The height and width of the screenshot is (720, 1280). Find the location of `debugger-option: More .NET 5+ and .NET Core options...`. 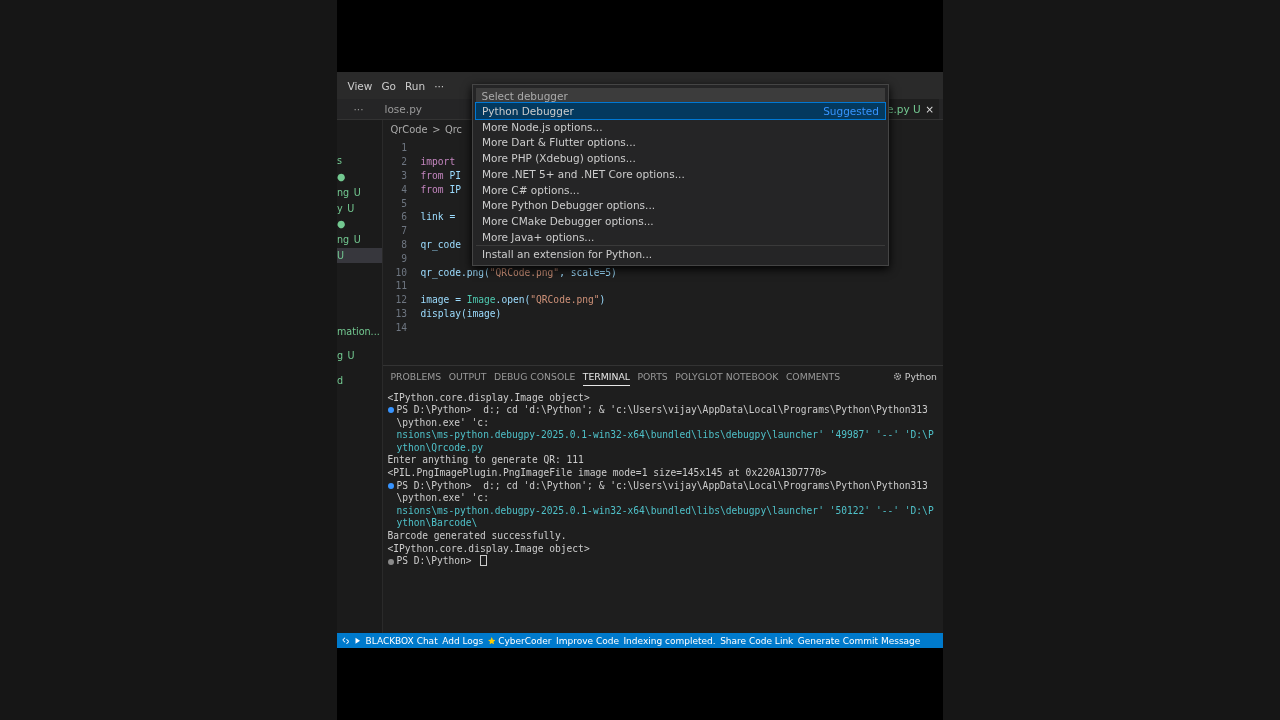

debugger-option: More .NET 5+ and .NET Core options... is located at coordinates (680, 174).